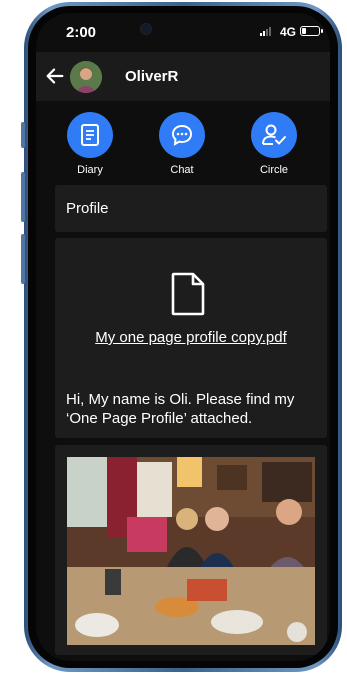  What do you see at coordinates (182, 170) in the screenshot?
I see `chat-label: Chat` at bounding box center [182, 170].